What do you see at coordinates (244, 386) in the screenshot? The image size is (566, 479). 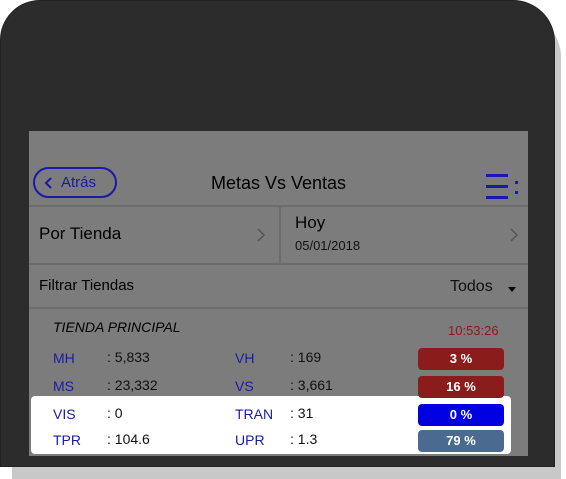 I see `metric-label: VS` at bounding box center [244, 386].